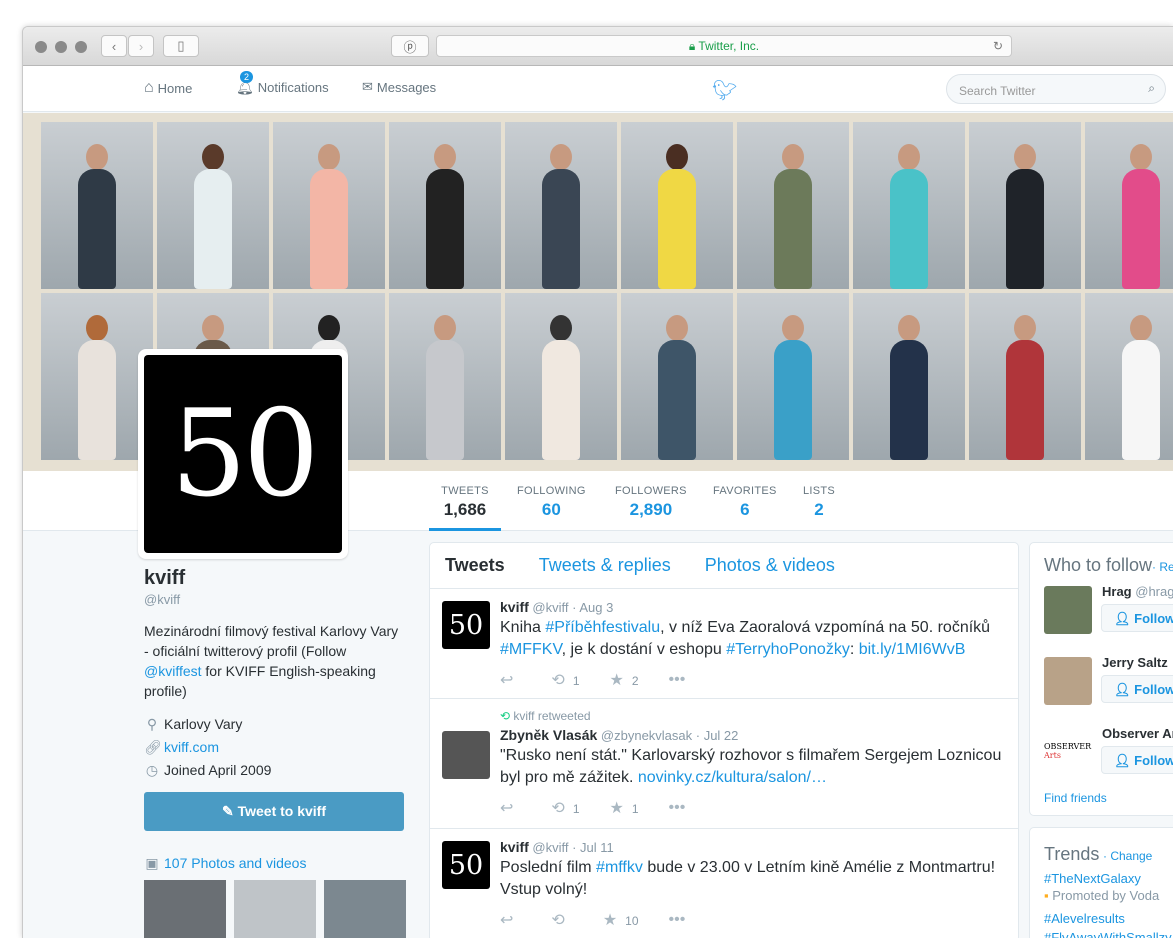 The image size is (1173, 938). Describe the element at coordinates (753, 847) in the screenshot. I see `tweet-header: kviff @kviff · Jul 11` at that location.